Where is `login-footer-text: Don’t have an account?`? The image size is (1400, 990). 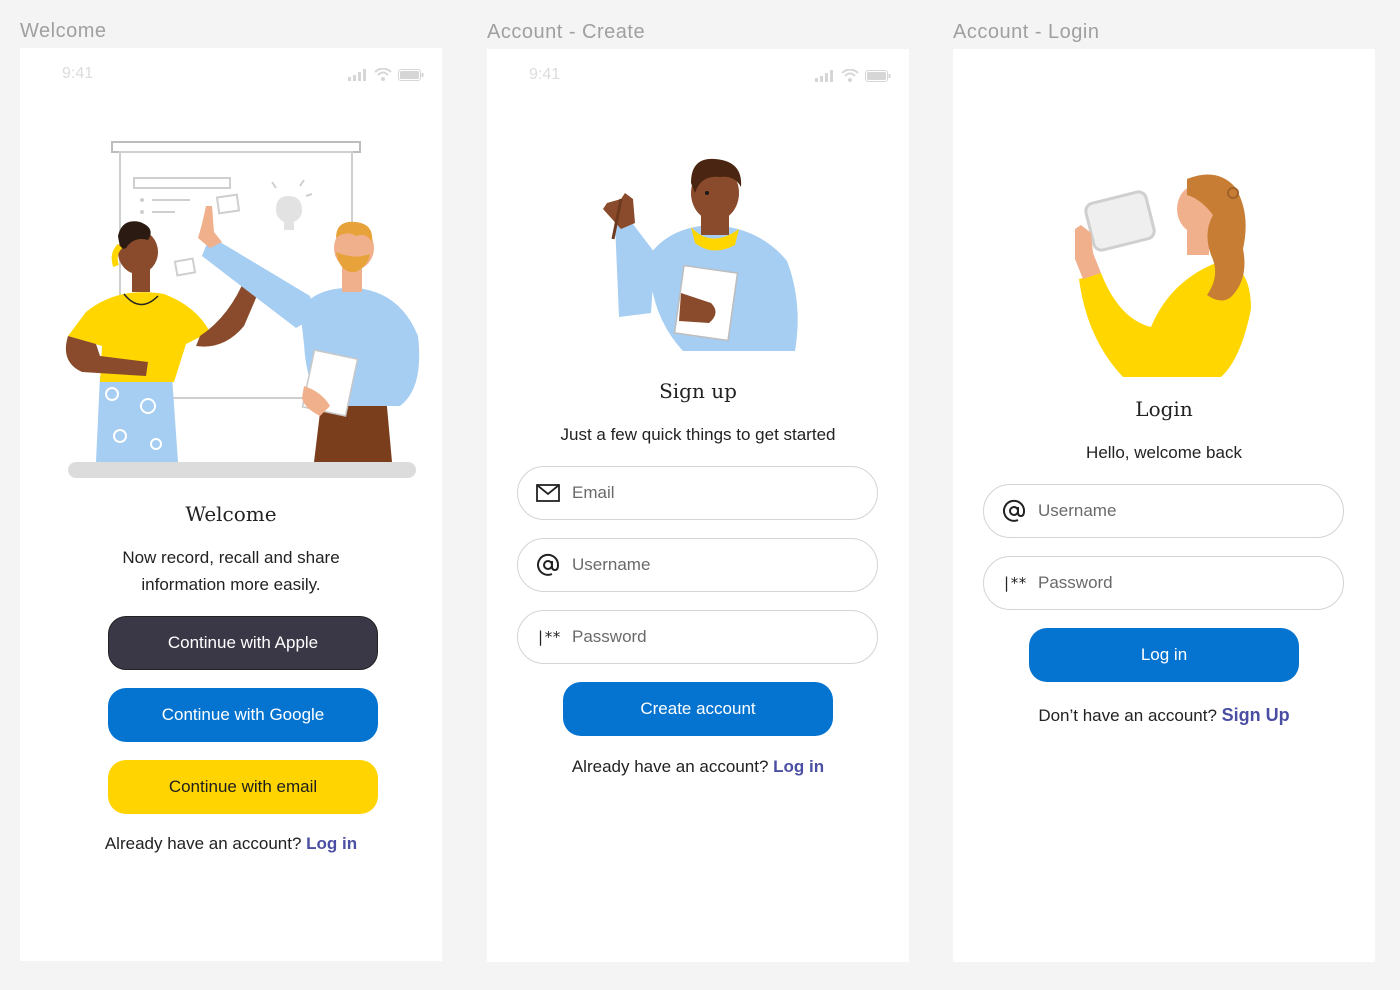
login-footer-text: Don’t have an account? is located at coordinates (1130, 715).